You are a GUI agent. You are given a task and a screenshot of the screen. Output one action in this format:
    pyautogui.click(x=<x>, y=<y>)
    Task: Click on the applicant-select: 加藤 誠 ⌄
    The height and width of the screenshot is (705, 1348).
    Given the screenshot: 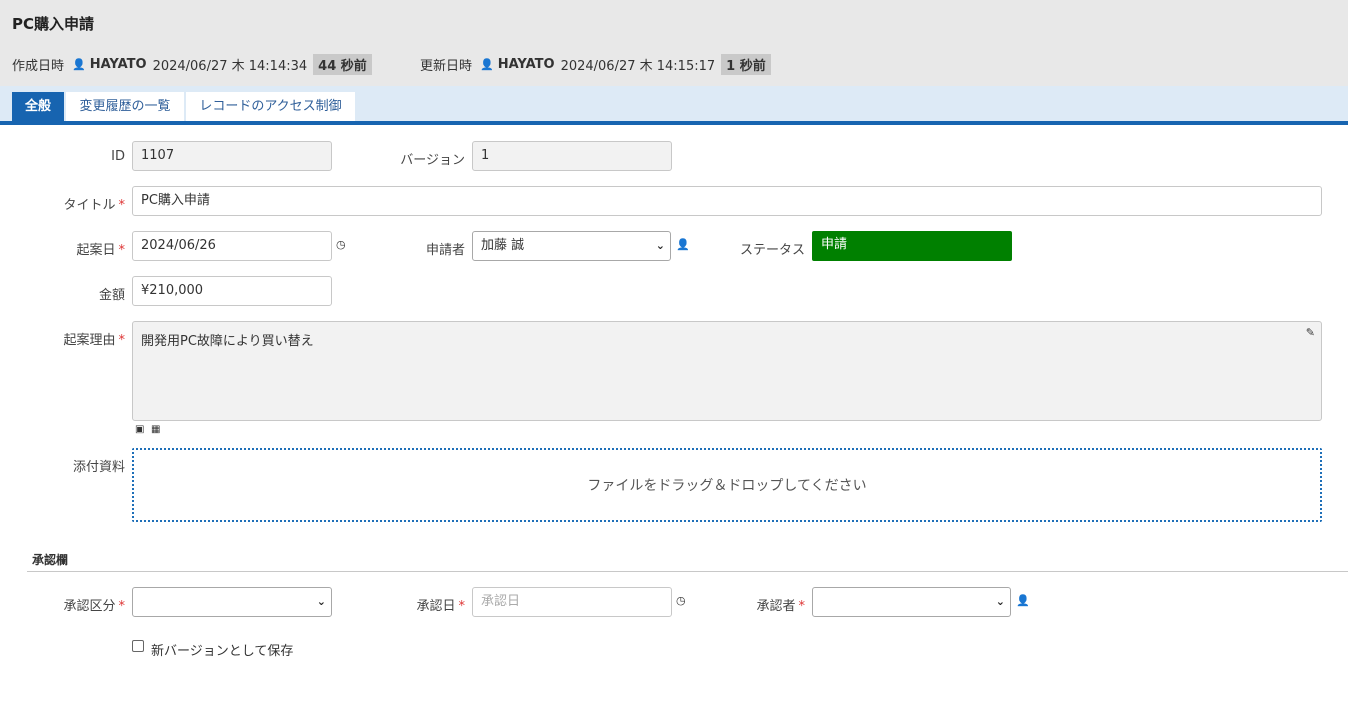 What is the action you would take?
    pyautogui.click(x=571, y=246)
    